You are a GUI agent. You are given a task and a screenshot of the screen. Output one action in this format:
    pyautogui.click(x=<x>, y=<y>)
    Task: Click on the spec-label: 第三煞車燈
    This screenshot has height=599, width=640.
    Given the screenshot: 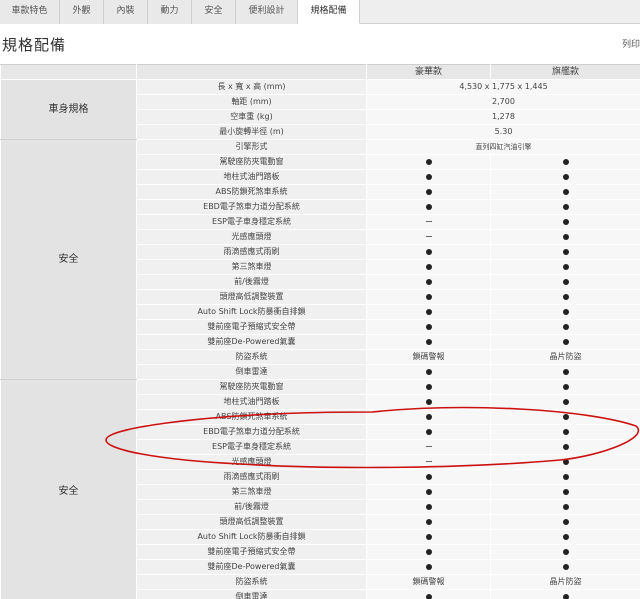 What is the action you would take?
    pyautogui.click(x=251, y=267)
    